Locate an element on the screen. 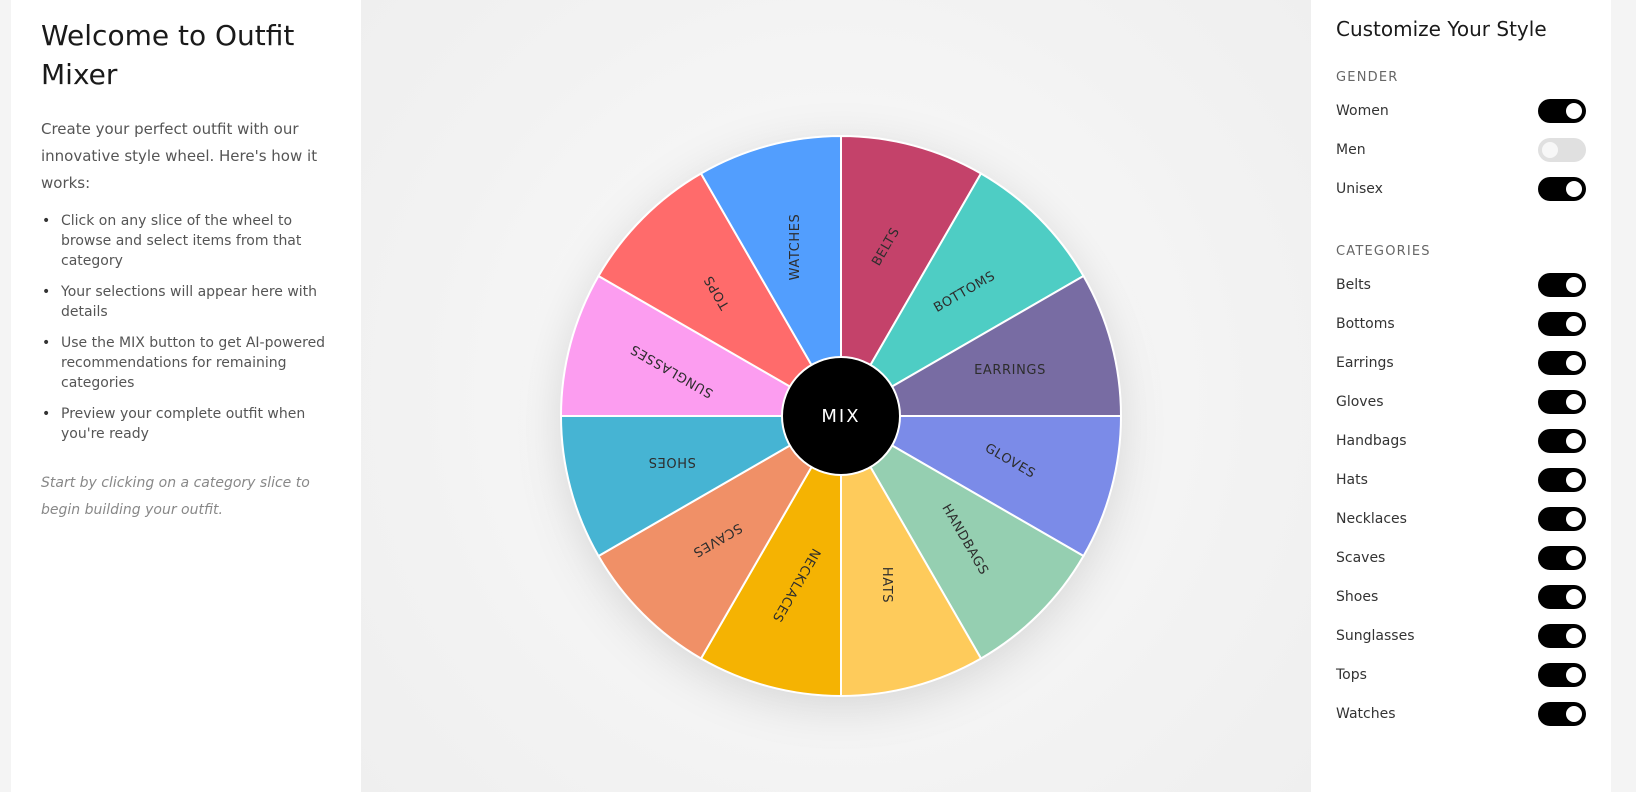  category-row-gloves: Gloves is located at coordinates (1461, 401).